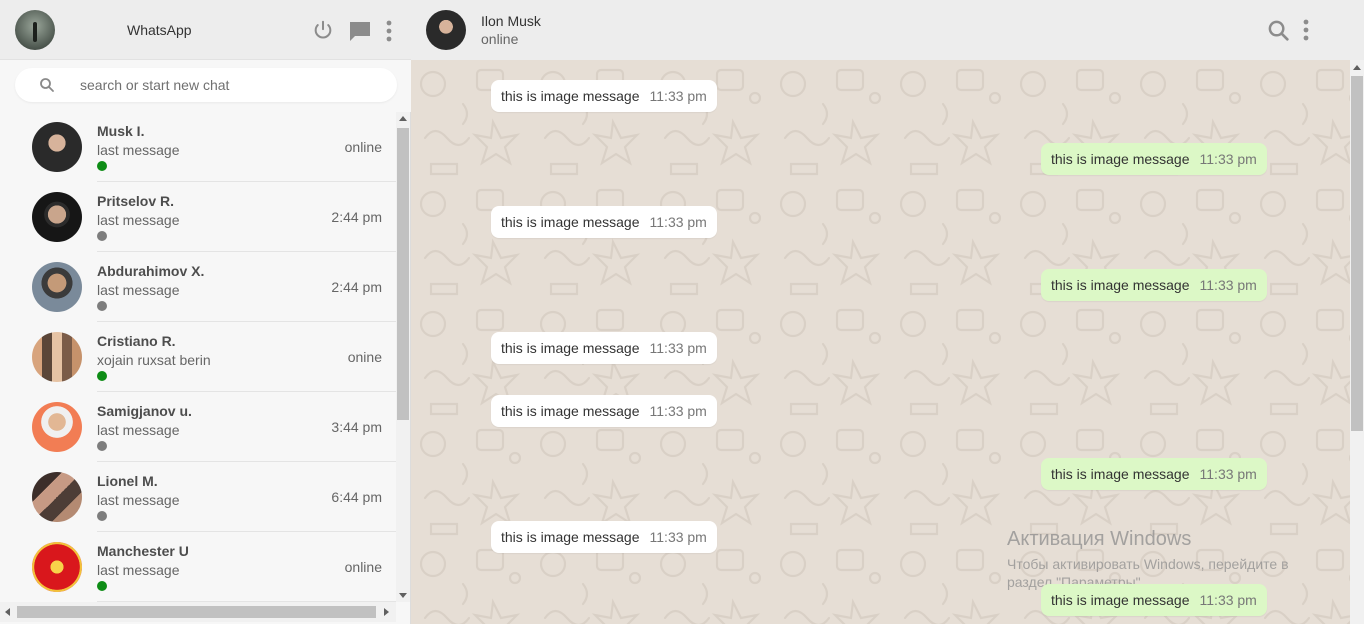 Image resolution: width=1364 pixels, height=624 pixels. What do you see at coordinates (1099, 539) in the screenshot?
I see `watermark-title: Активация Windows` at bounding box center [1099, 539].